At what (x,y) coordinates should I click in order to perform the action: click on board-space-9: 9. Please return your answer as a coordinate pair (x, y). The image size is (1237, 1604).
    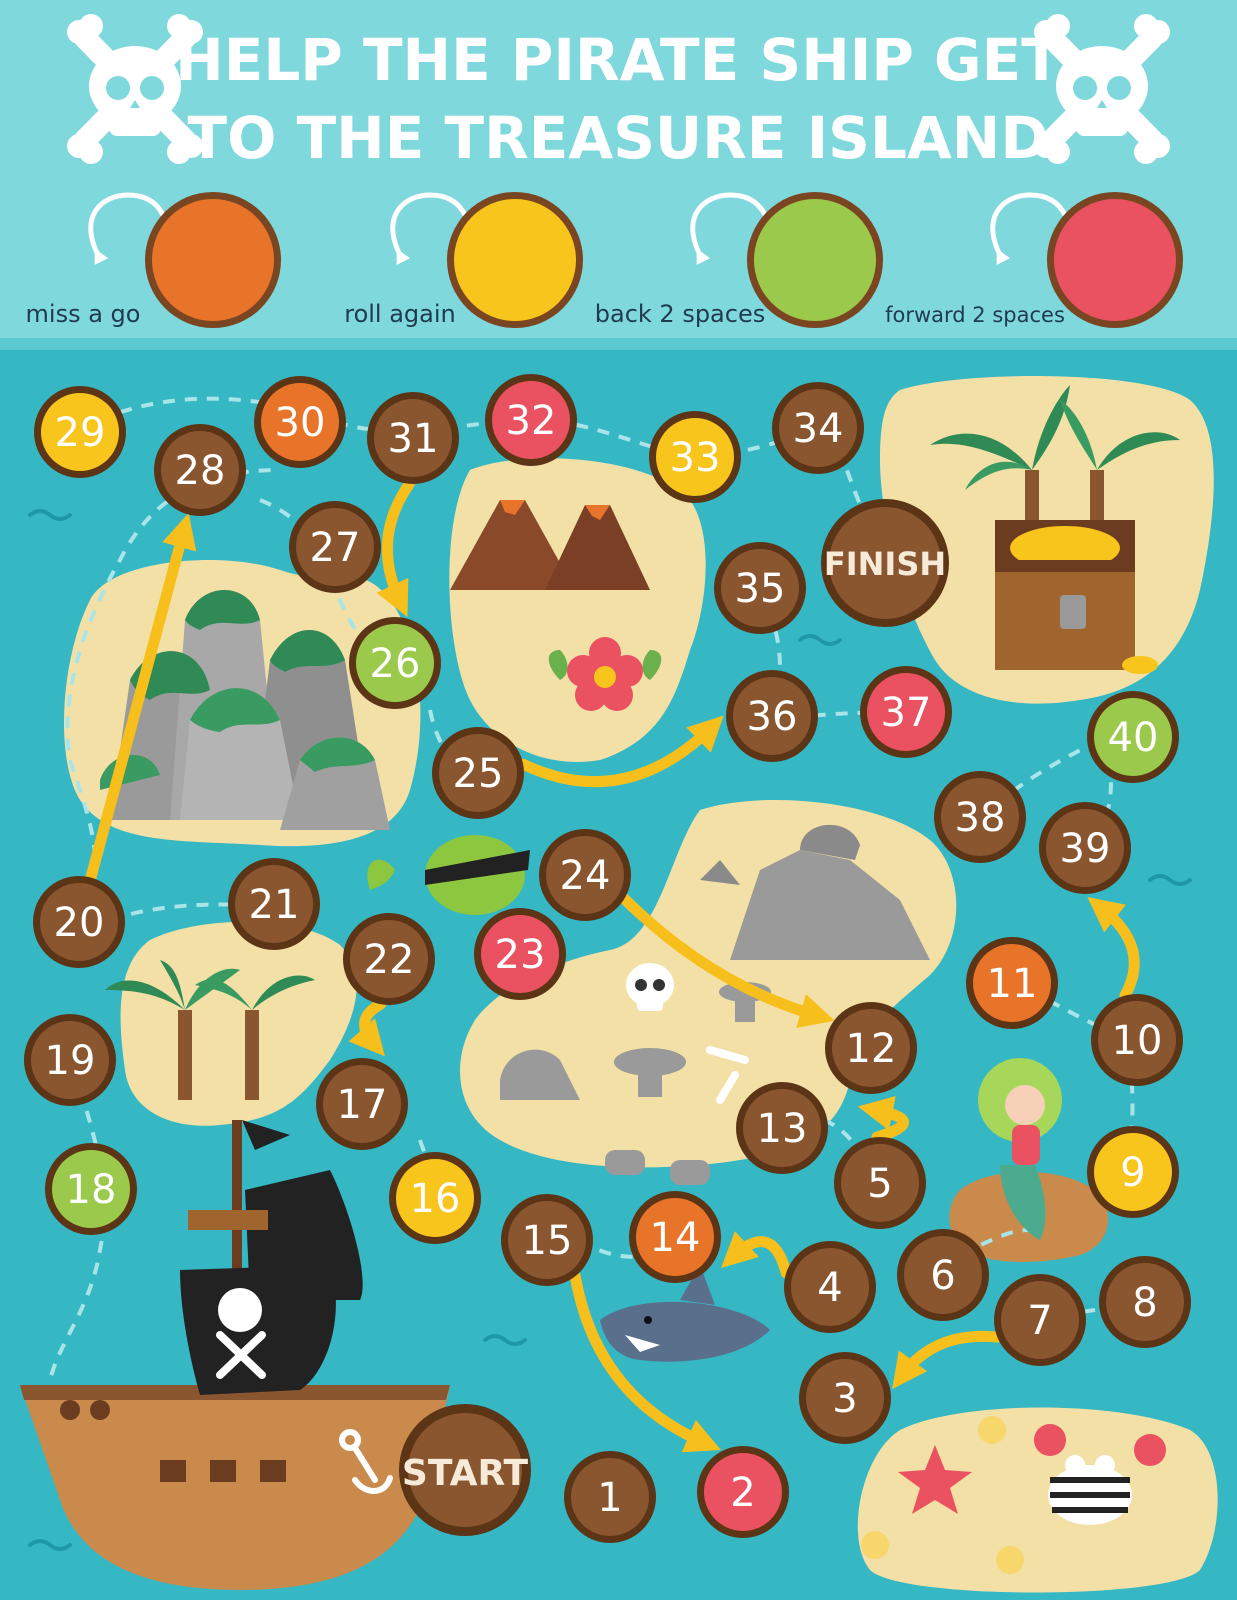
    Looking at the image, I should click on (1133, 1172).